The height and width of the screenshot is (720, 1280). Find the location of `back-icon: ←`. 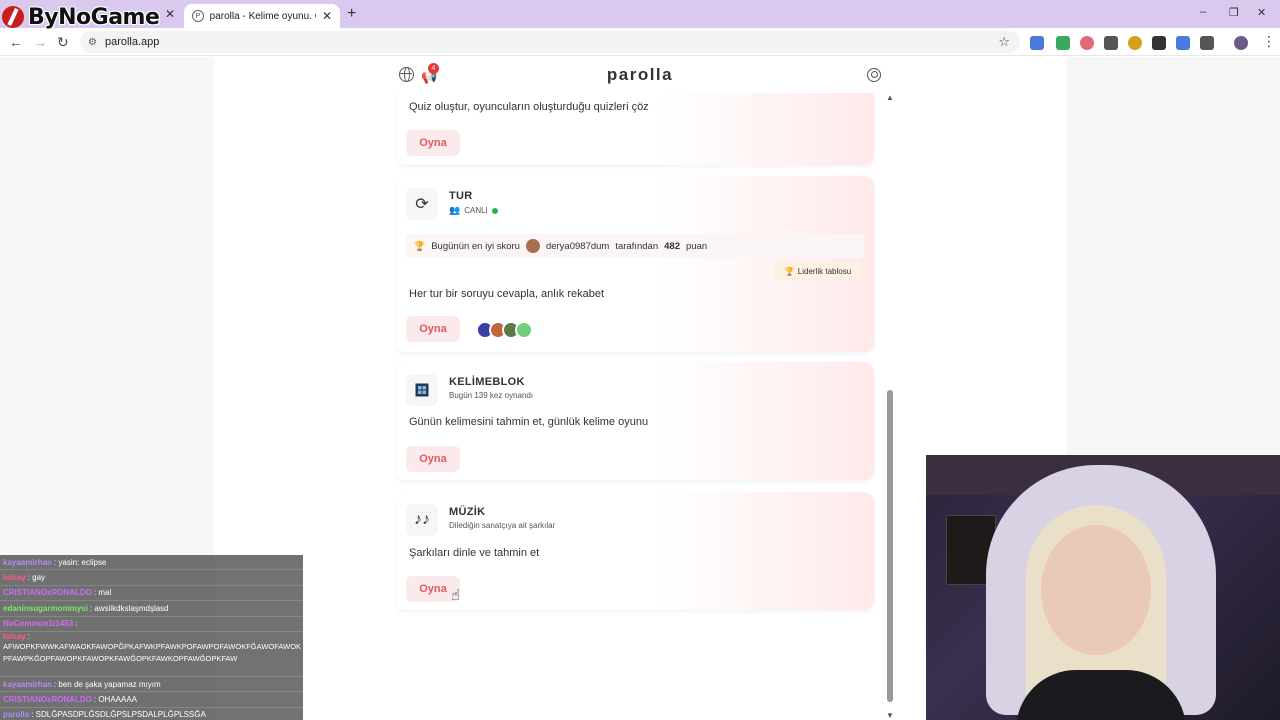

back-icon: ← is located at coordinates (16, 42).